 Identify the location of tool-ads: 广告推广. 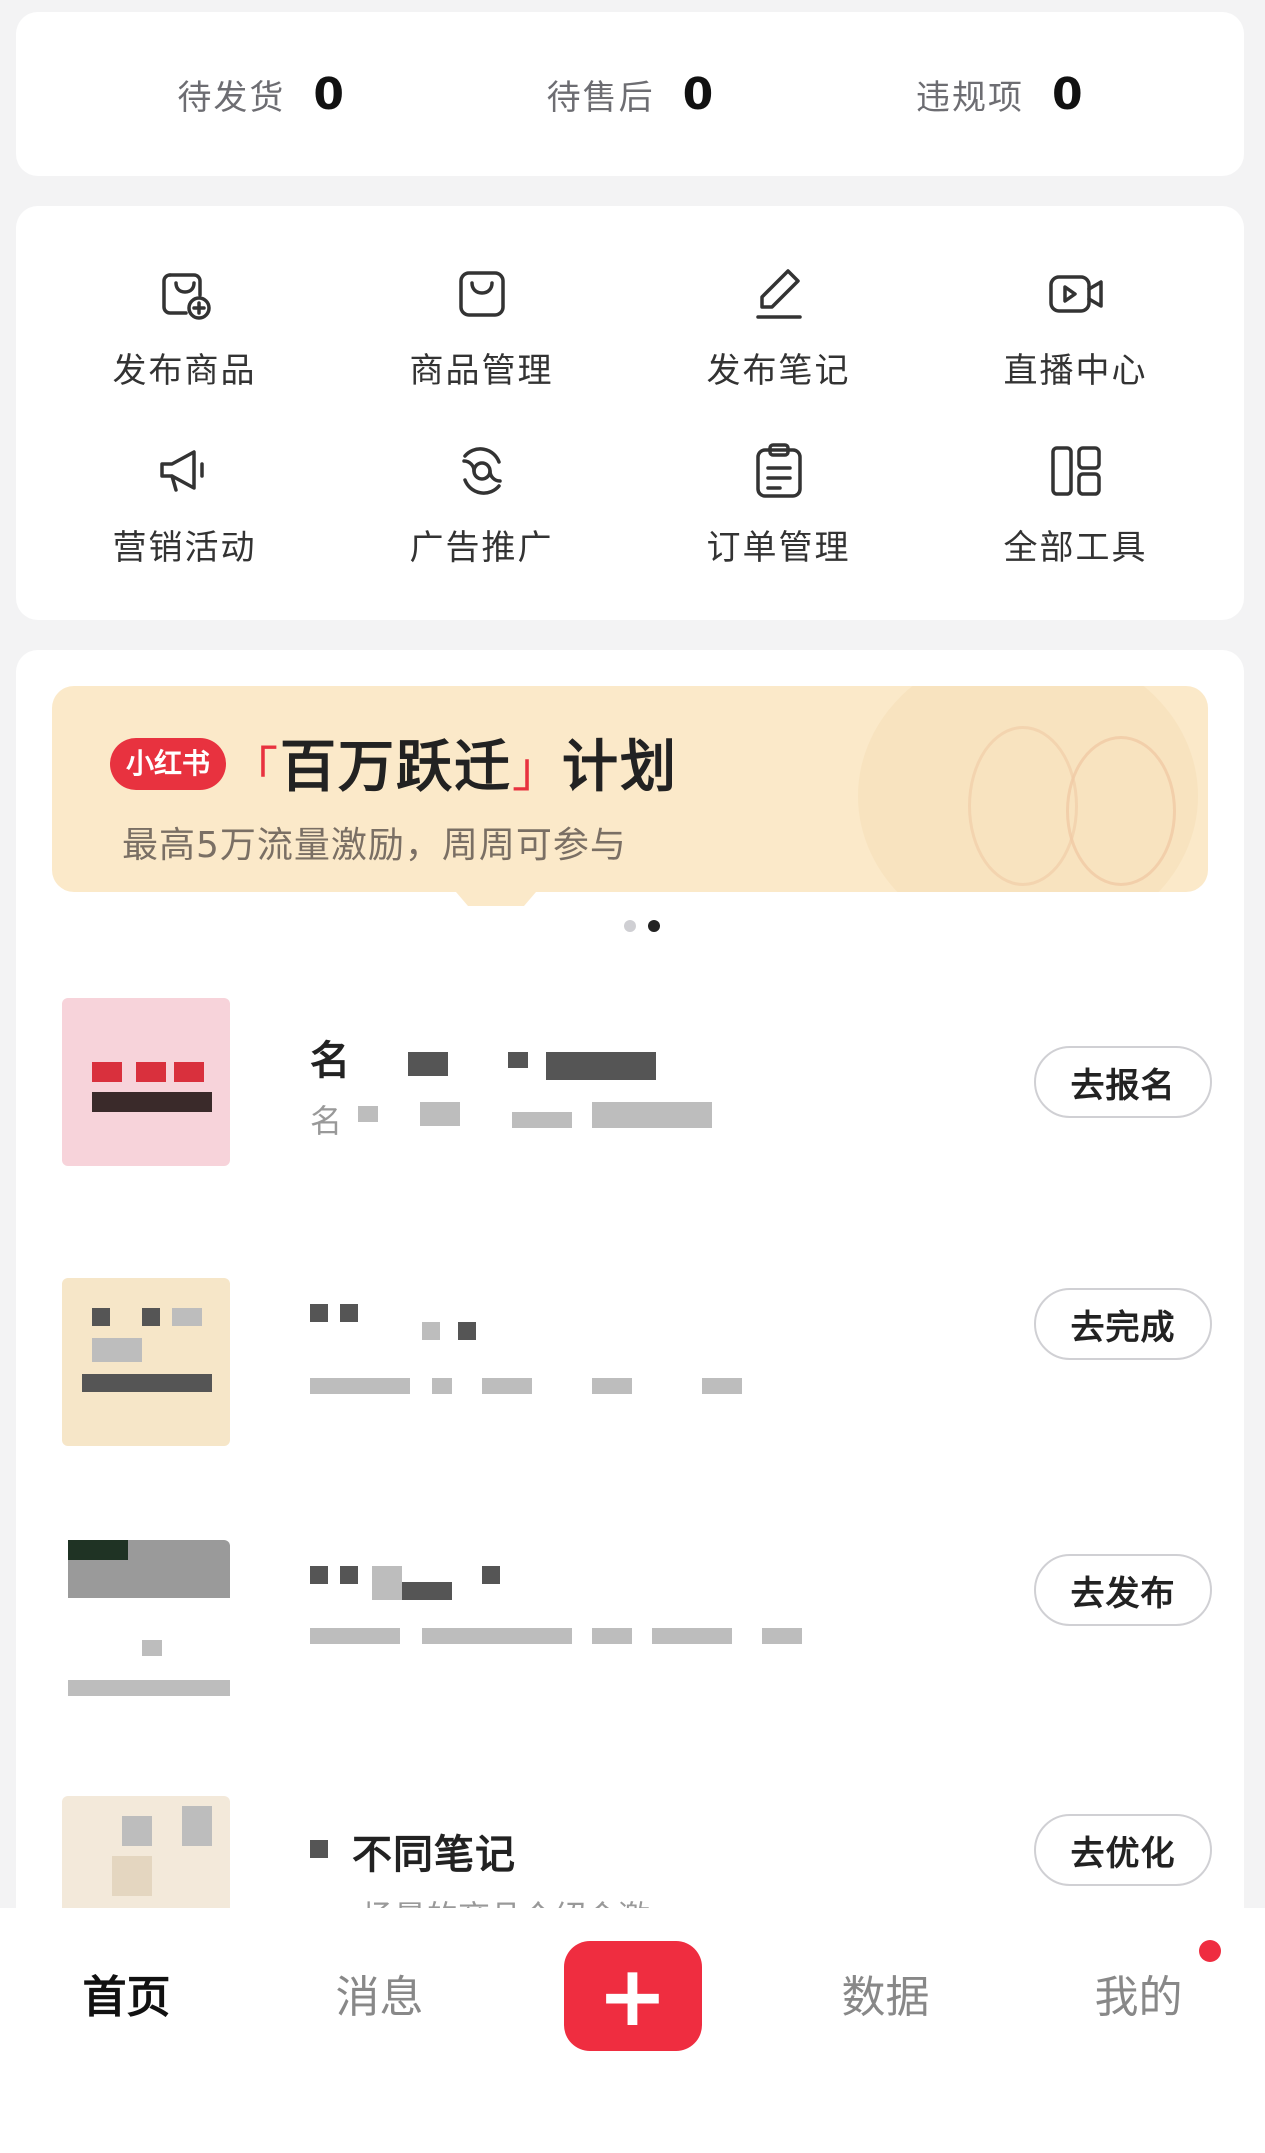
(481, 503).